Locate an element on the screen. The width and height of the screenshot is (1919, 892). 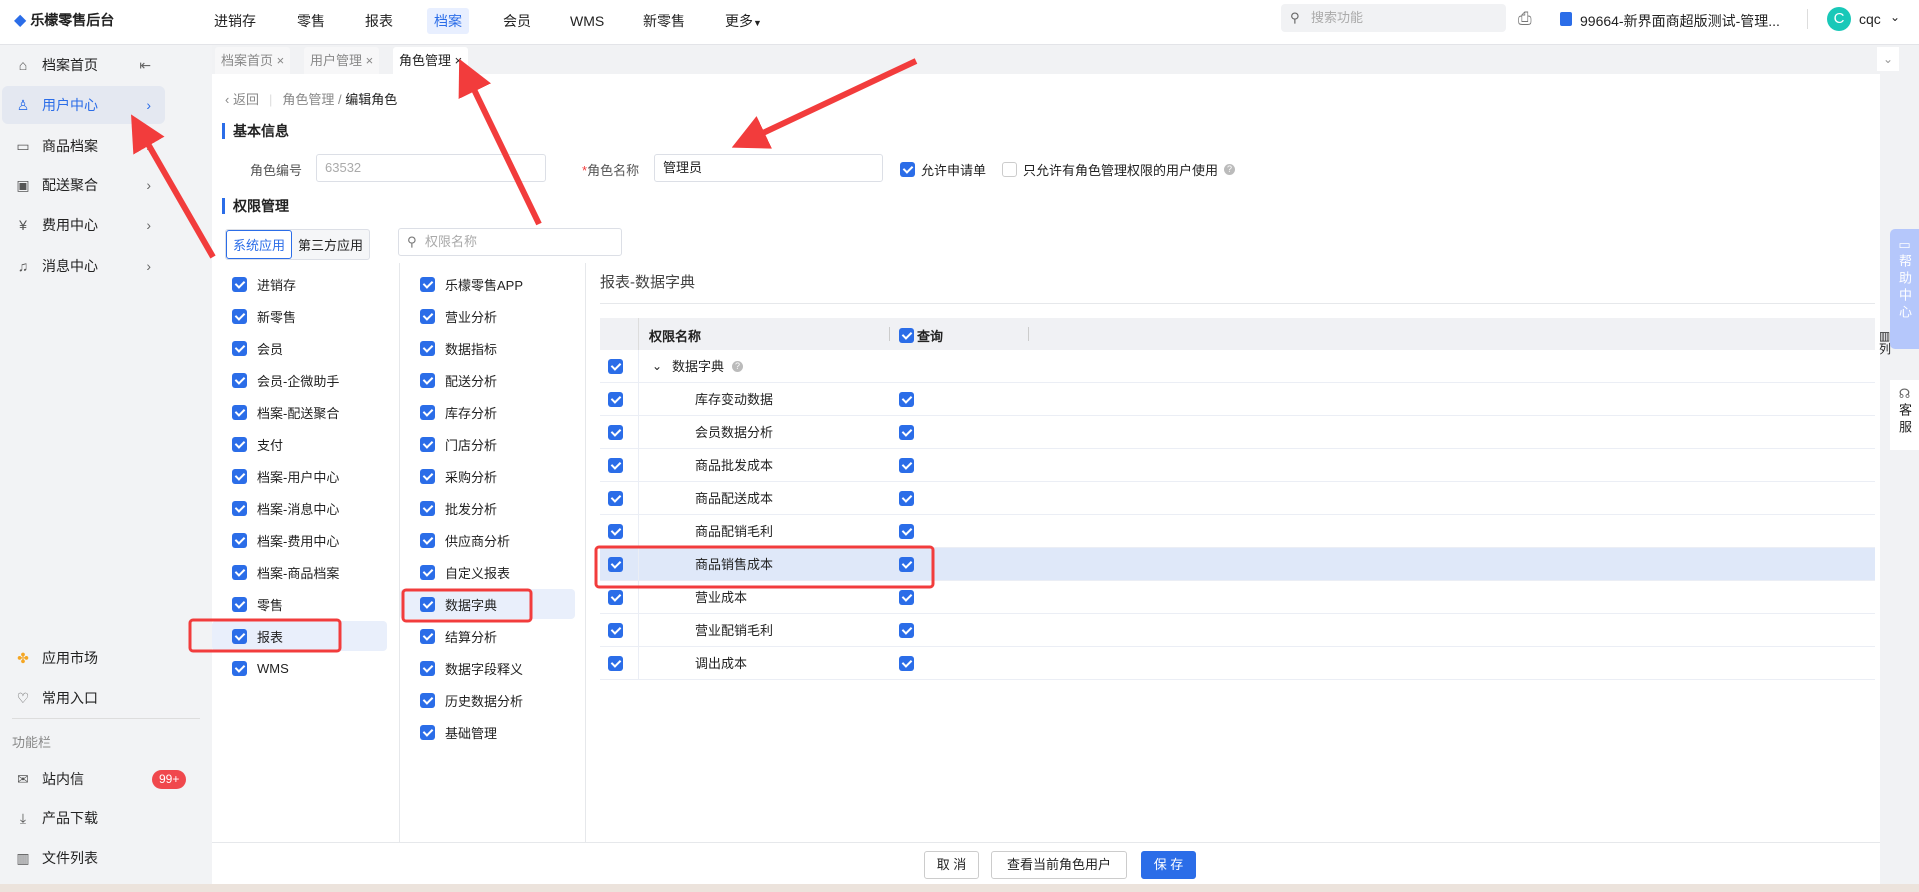
tab-user-management: 用户管理 × is located at coordinates (342, 60).